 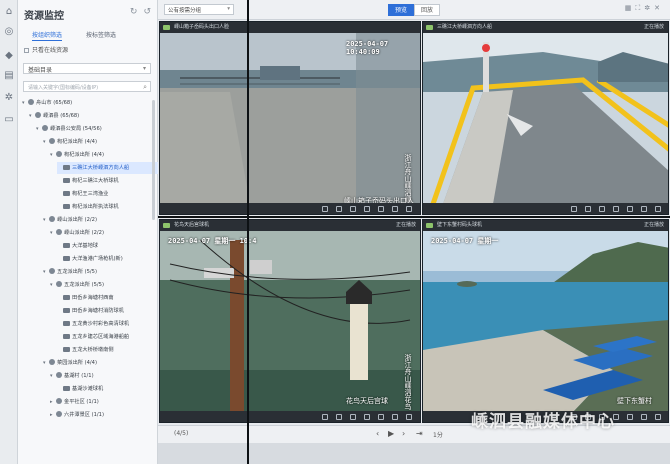 What do you see at coordinates (100, 363) in the screenshot?
I see `tree-org-item: ▾ 菜园派出所 (4/4)` at bounding box center [100, 363].